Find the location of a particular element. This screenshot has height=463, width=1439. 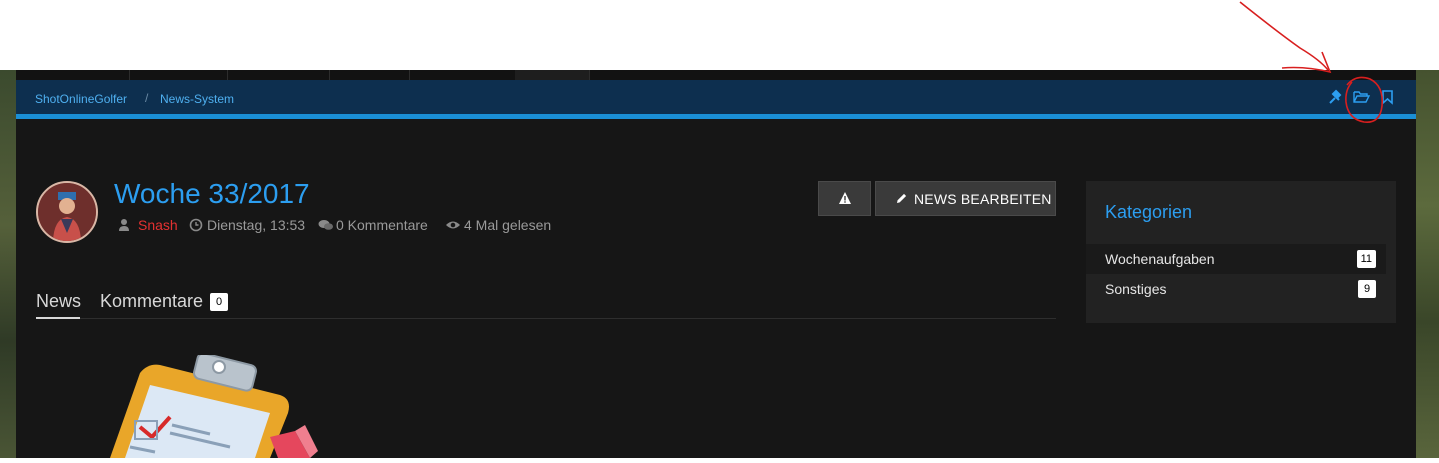

comment-count: 0 Kommentare is located at coordinates (382, 225).